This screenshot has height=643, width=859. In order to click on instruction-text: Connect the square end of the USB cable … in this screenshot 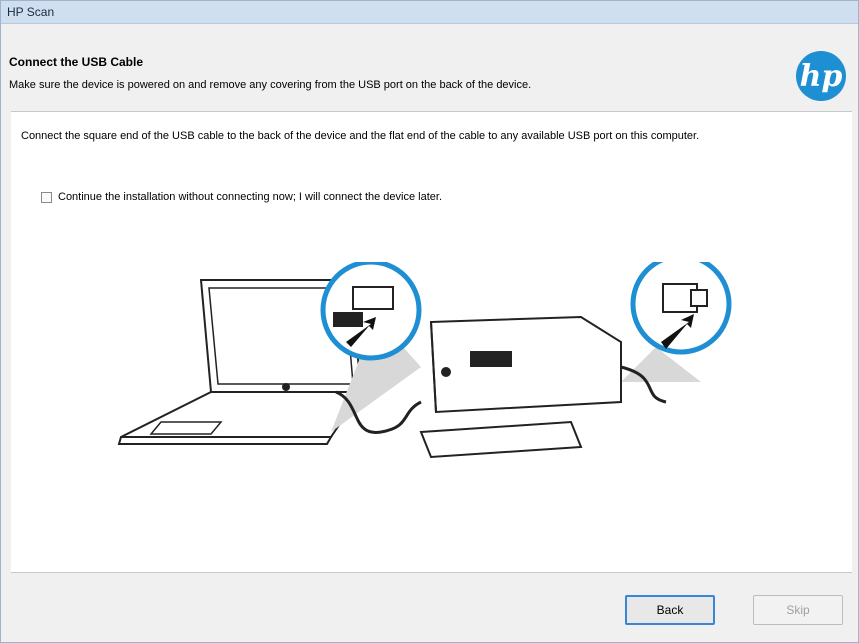, I will do `click(360, 136)`.